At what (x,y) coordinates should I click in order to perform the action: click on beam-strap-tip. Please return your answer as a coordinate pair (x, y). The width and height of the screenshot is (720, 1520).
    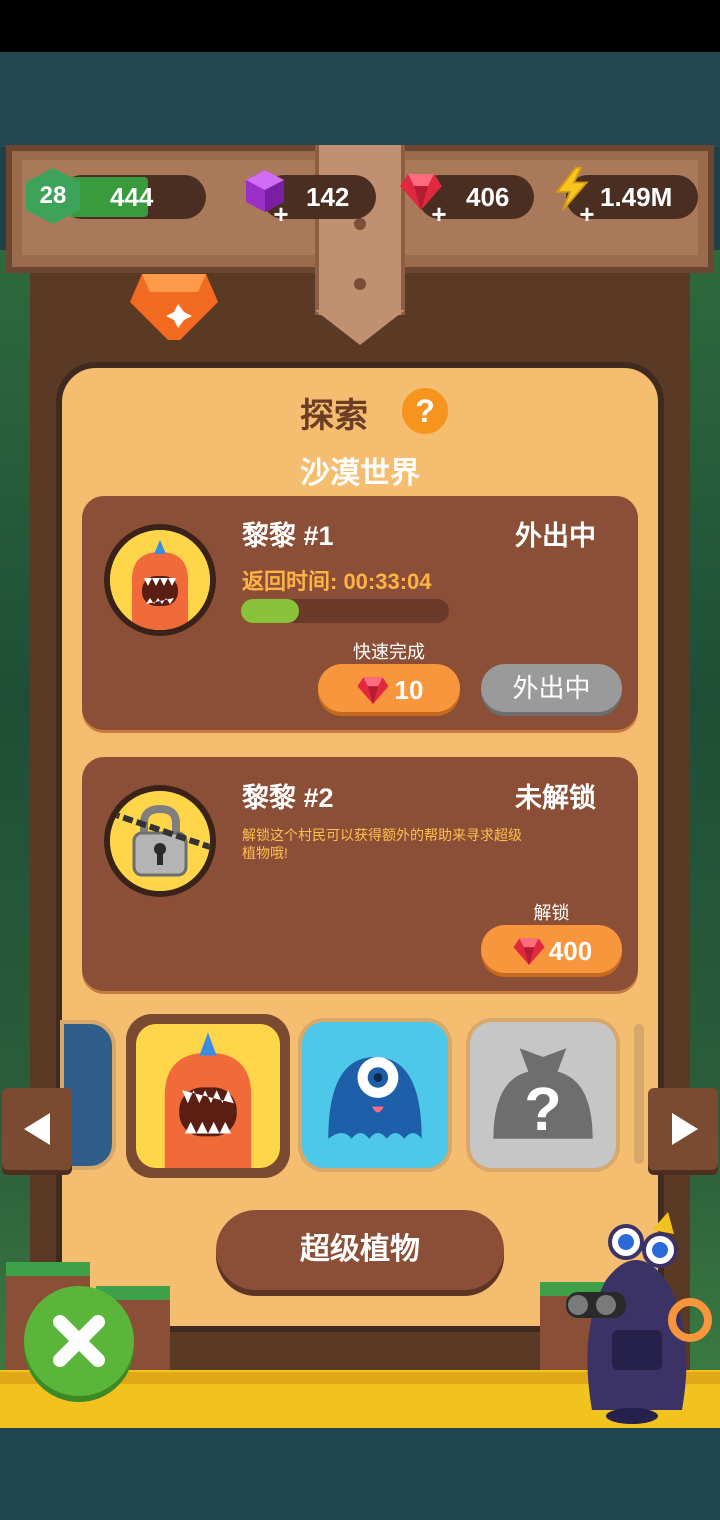
    Looking at the image, I should click on (360, 327).